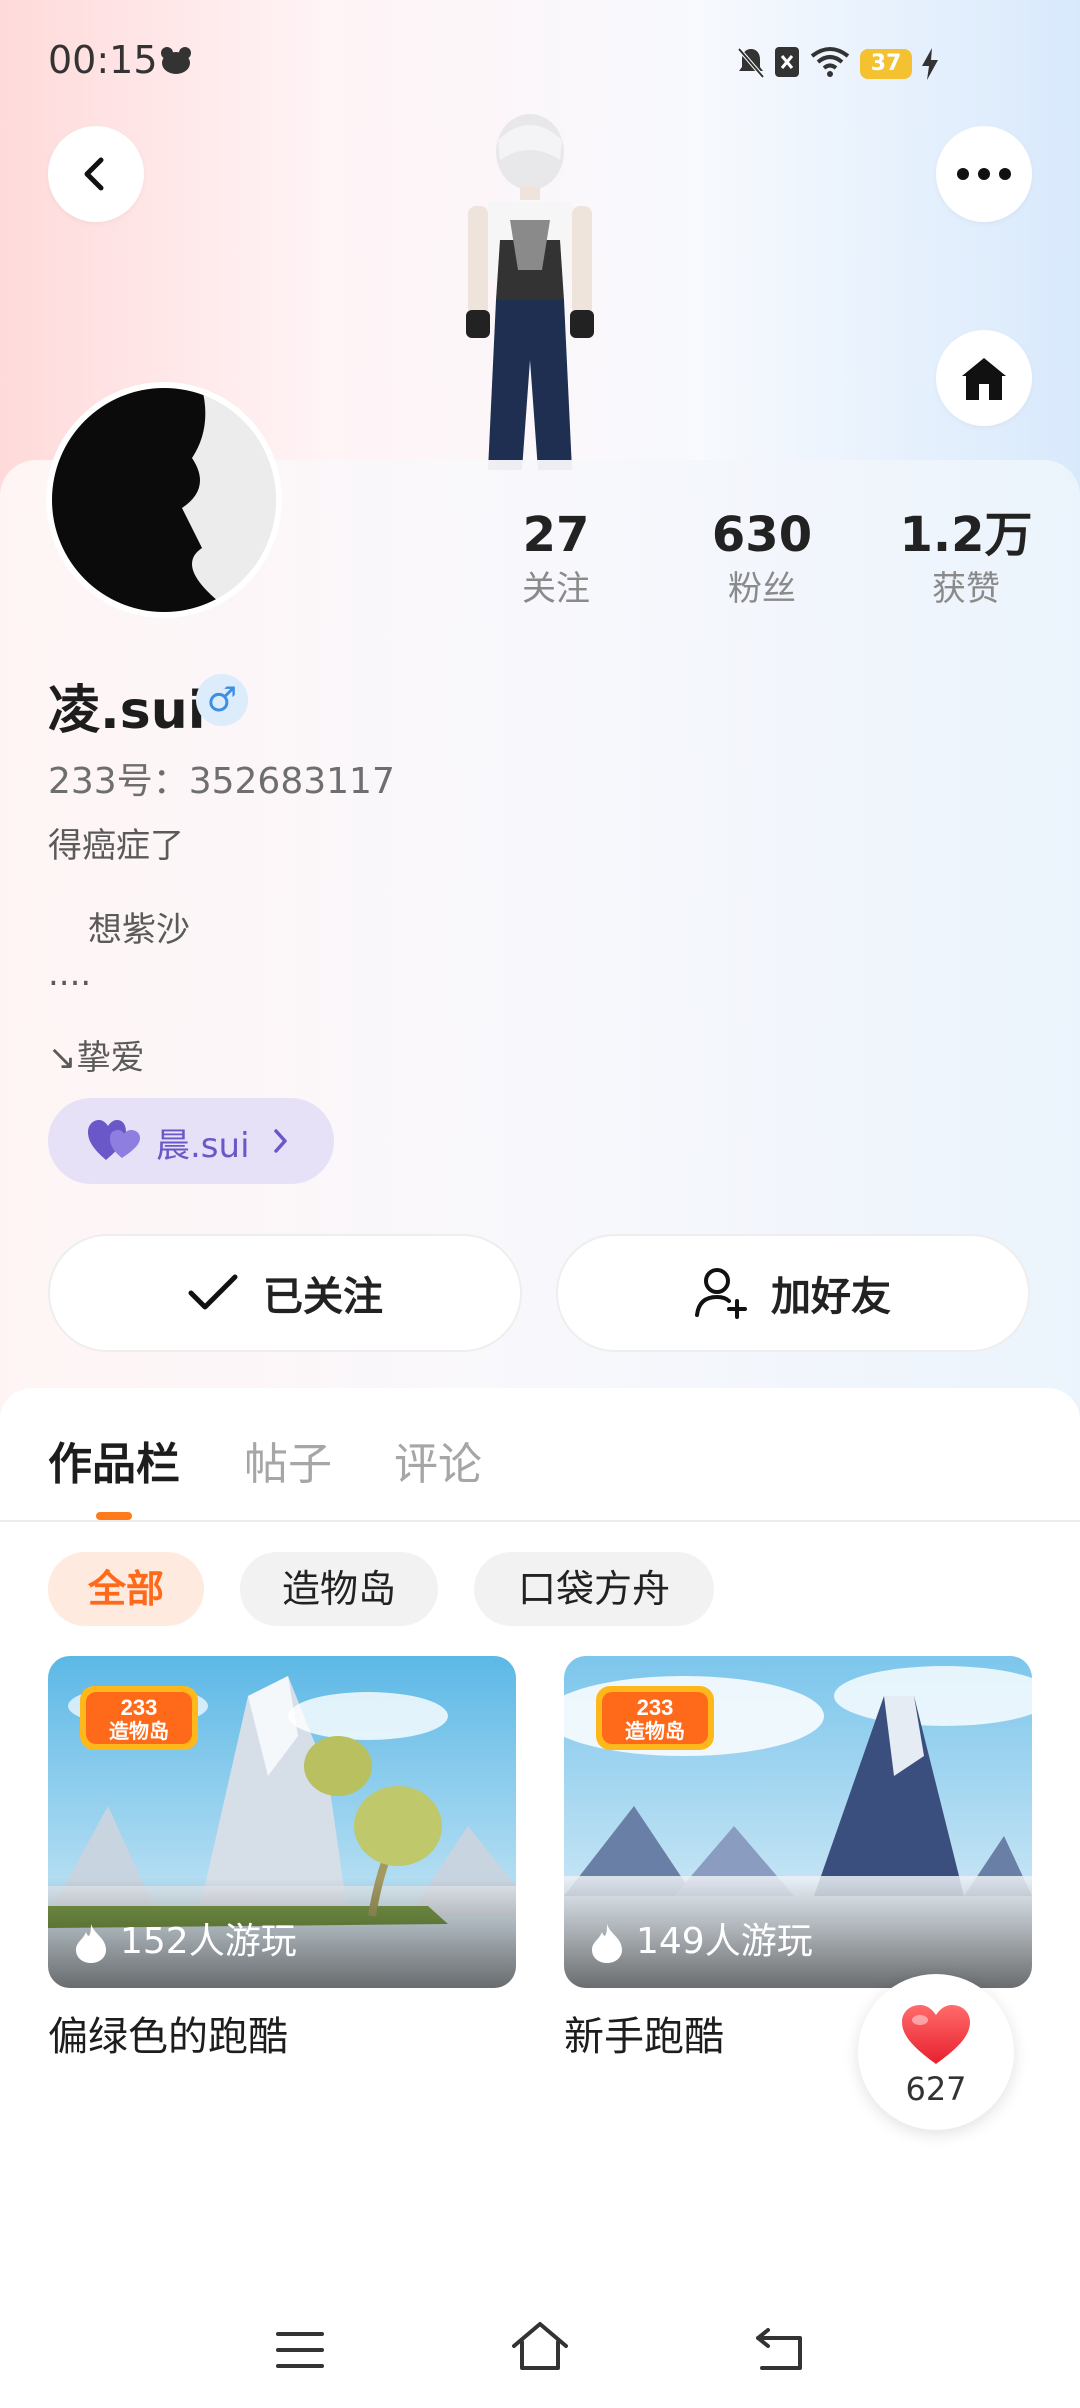  What do you see at coordinates (221, 778) in the screenshot?
I see `user-id: 233号：352683117` at bounding box center [221, 778].